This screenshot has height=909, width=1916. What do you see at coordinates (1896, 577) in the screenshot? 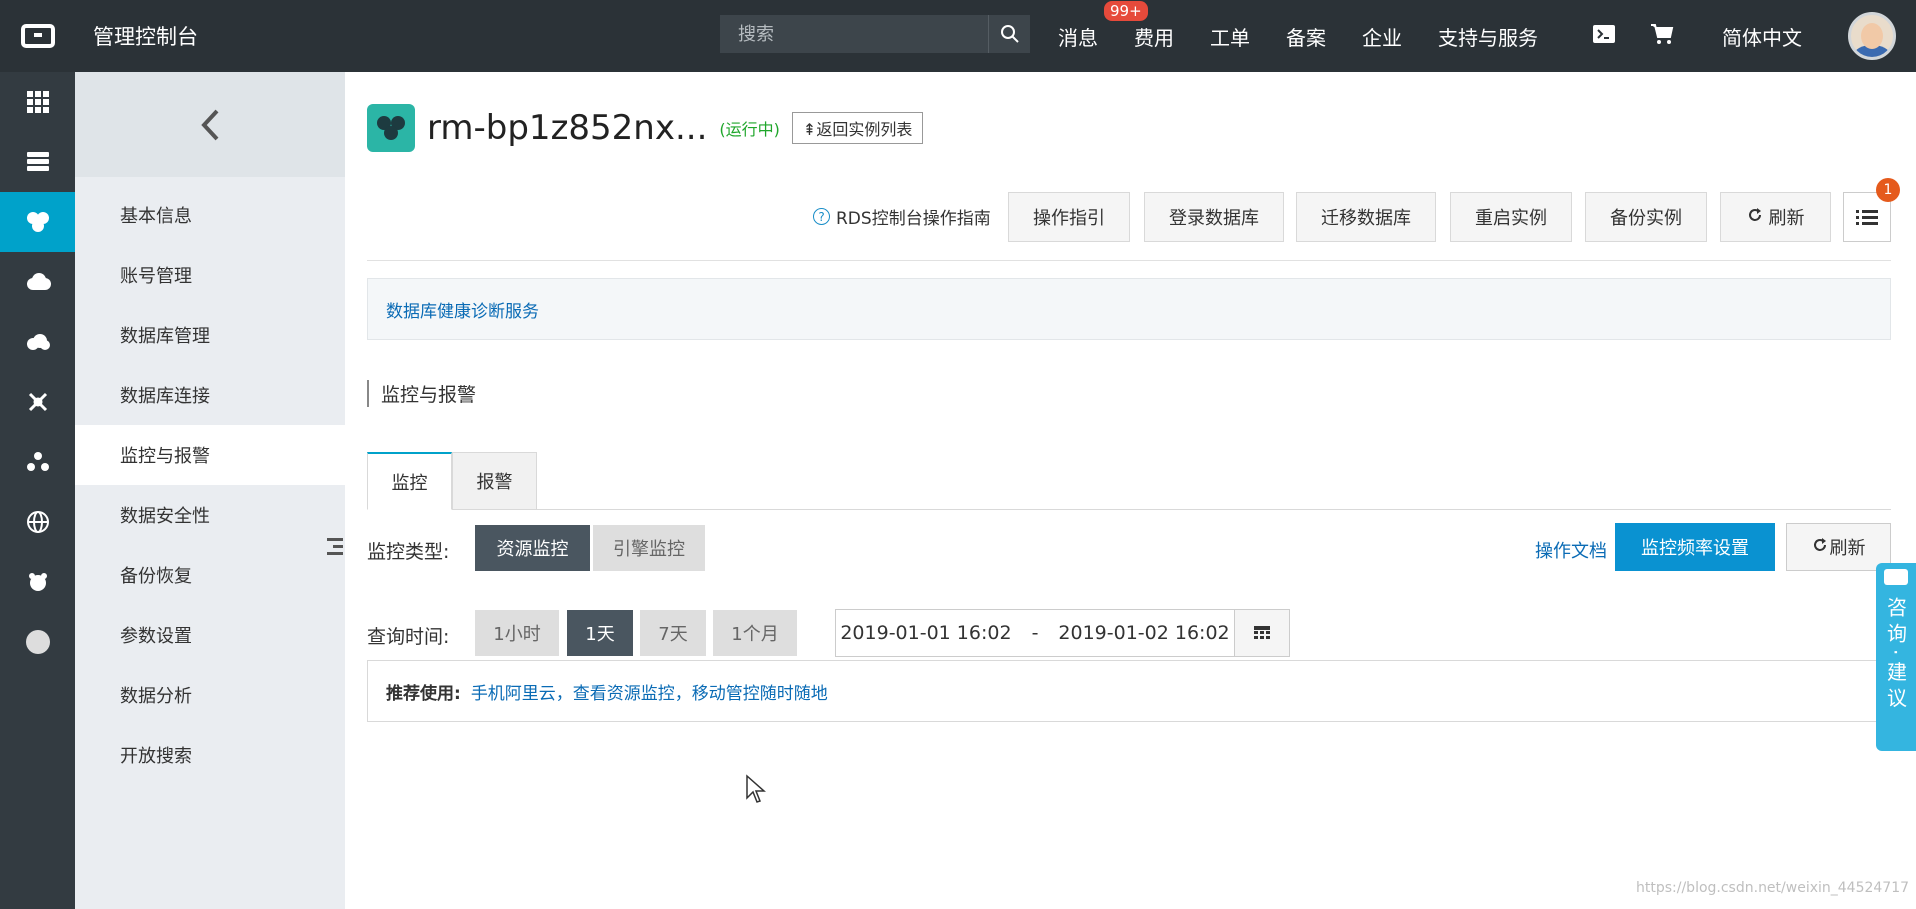
I see `chat-icon` at bounding box center [1896, 577].